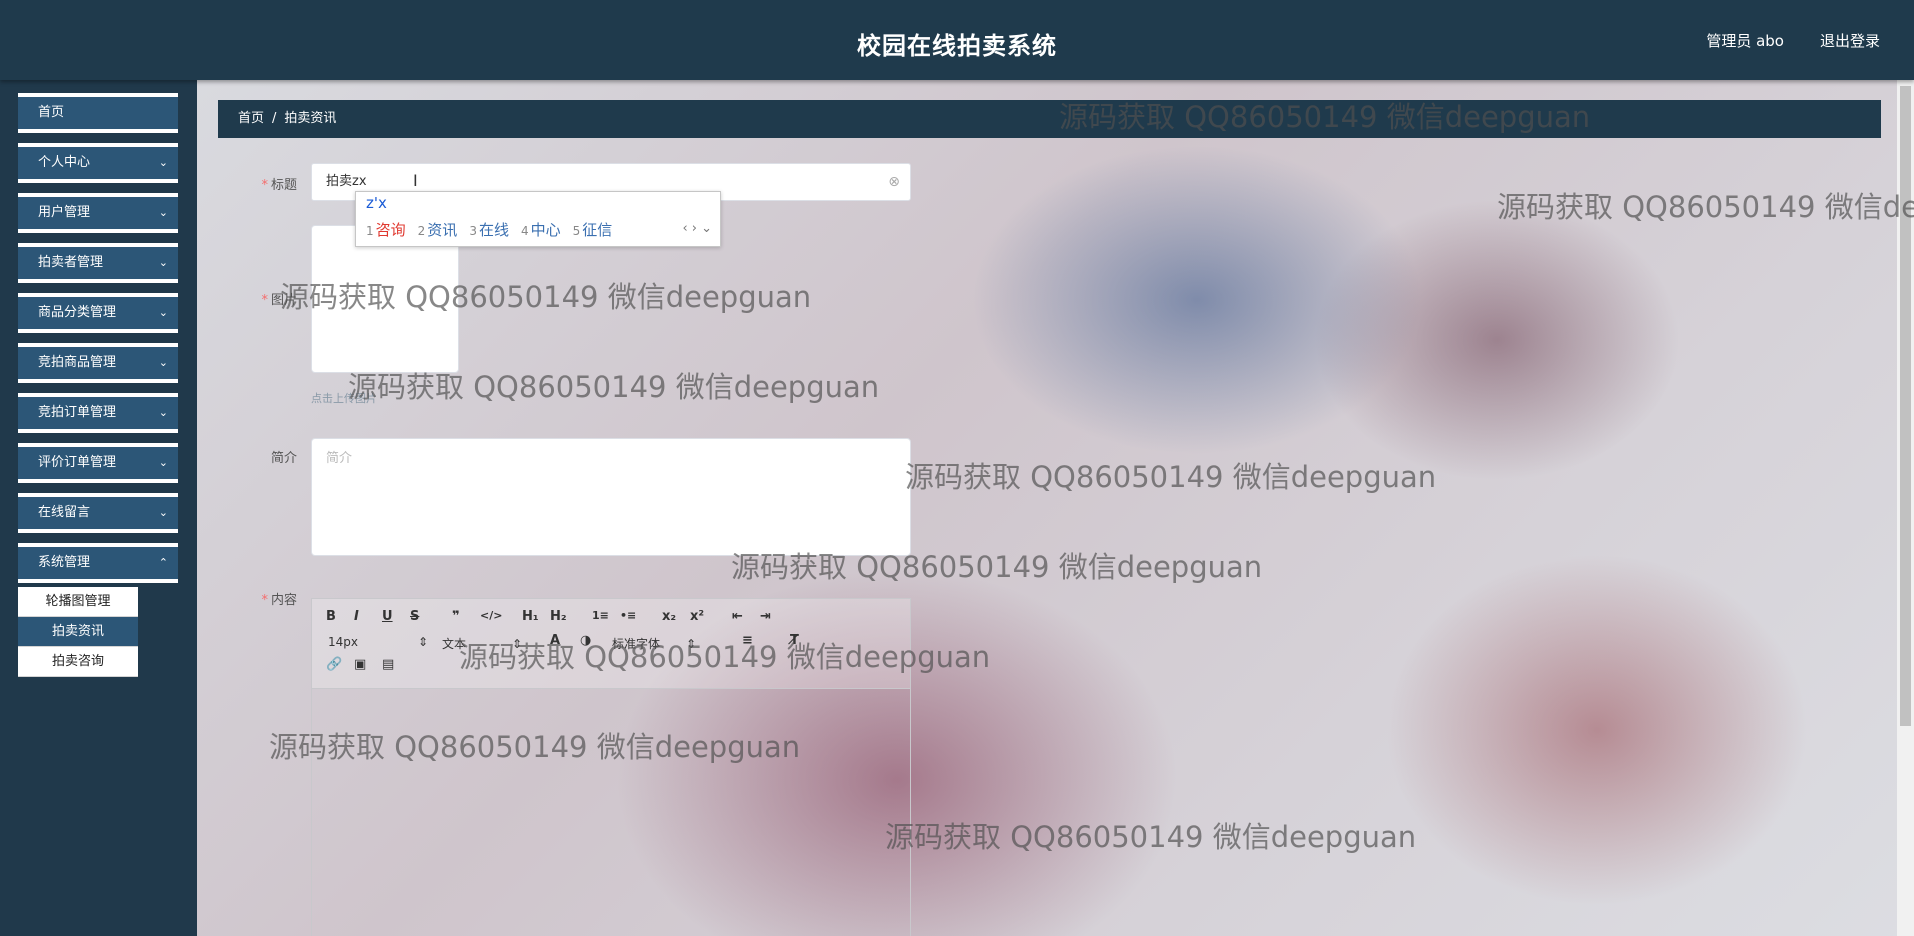 The height and width of the screenshot is (936, 1914). Describe the element at coordinates (555, 640) in the screenshot. I see `font-color-icon: A` at that location.